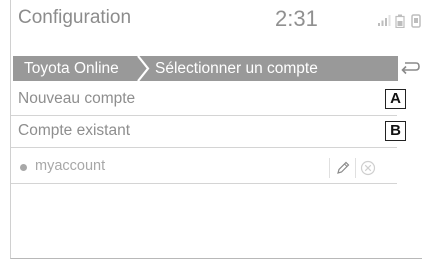  What do you see at coordinates (204, 168) in the screenshot?
I see `account-item-myaccount: myaccount` at bounding box center [204, 168].